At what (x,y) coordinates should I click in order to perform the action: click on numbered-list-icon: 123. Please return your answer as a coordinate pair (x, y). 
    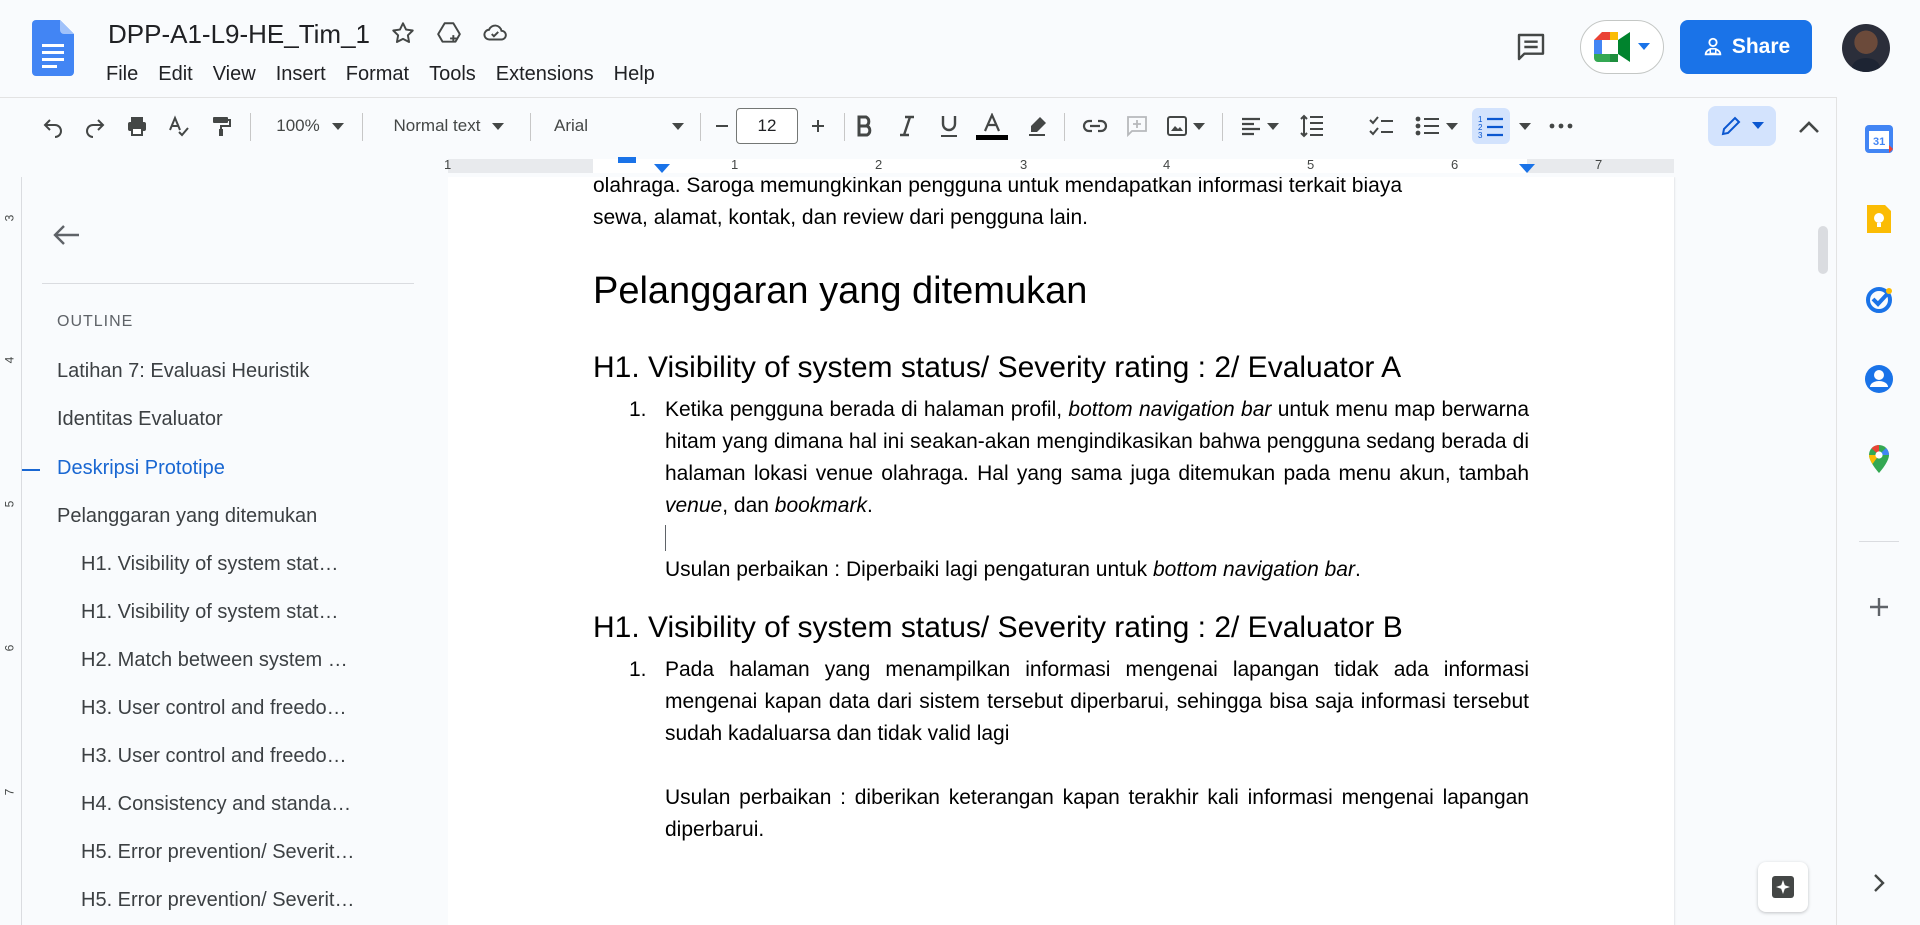
    Looking at the image, I should click on (1491, 126).